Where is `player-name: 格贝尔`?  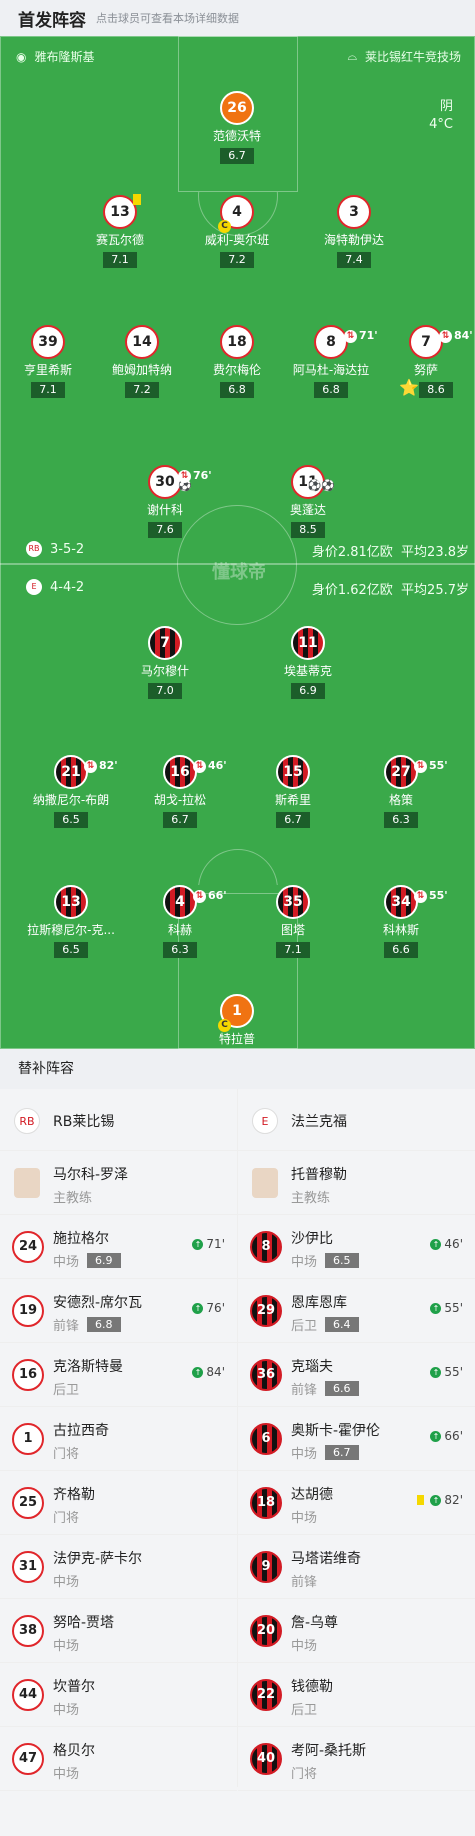
player-name: 格贝尔 is located at coordinates (74, 1751).